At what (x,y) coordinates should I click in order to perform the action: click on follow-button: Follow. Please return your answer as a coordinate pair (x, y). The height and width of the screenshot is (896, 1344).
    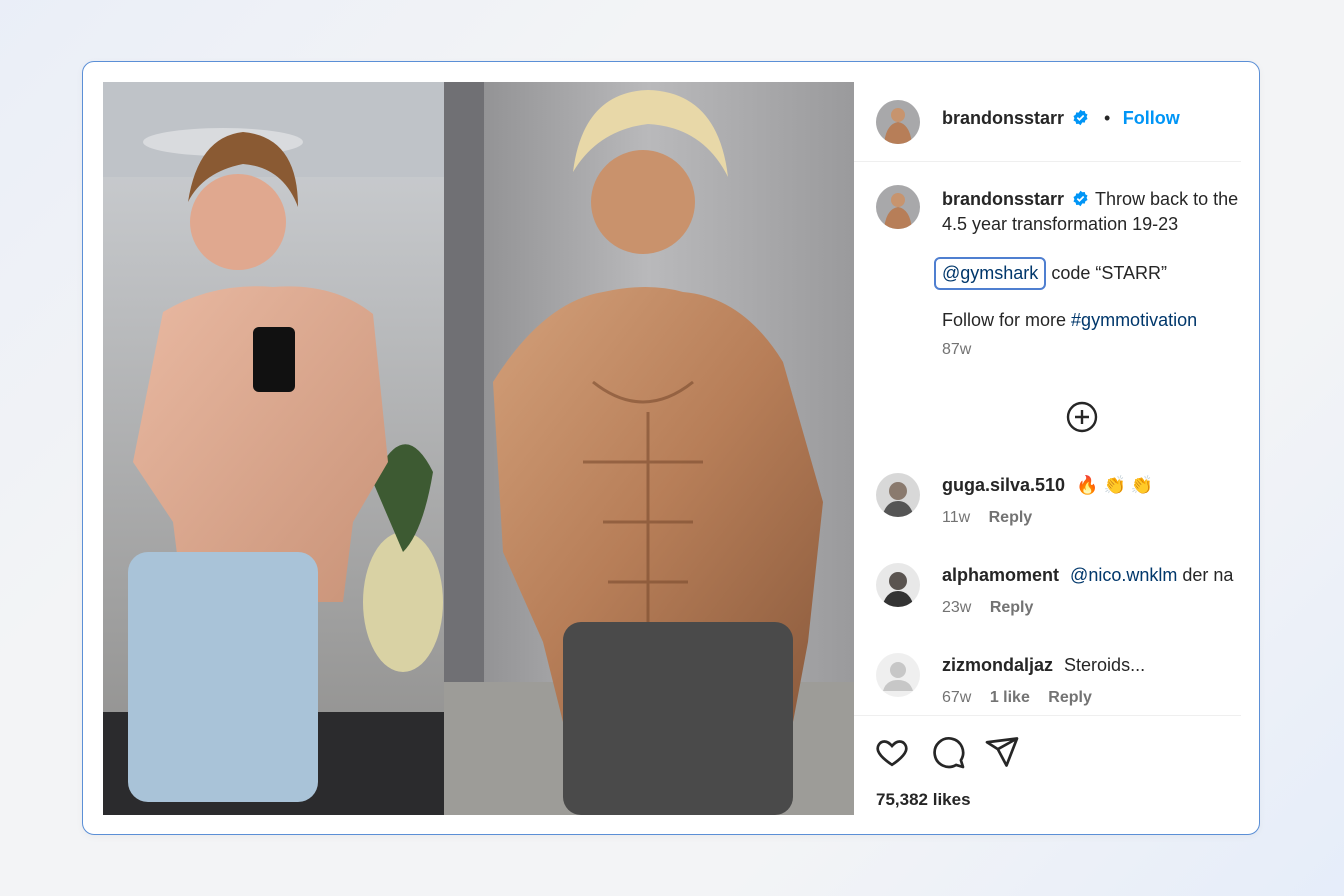
    Looking at the image, I should click on (1151, 118).